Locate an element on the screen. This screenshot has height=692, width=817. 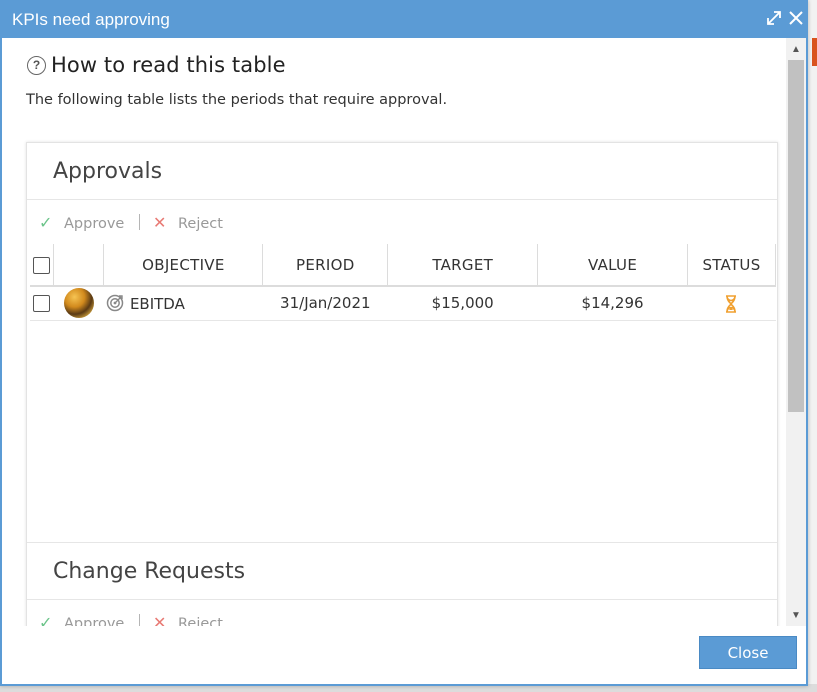
close-icon is located at coordinates (796, 18).